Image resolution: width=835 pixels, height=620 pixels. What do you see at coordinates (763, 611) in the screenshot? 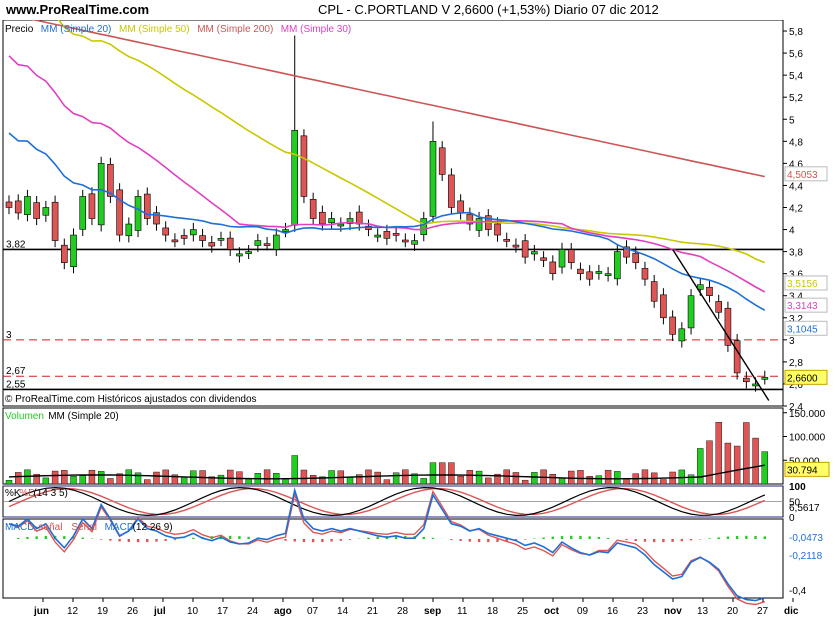
I see `x-tick-label: 27` at bounding box center [763, 611].